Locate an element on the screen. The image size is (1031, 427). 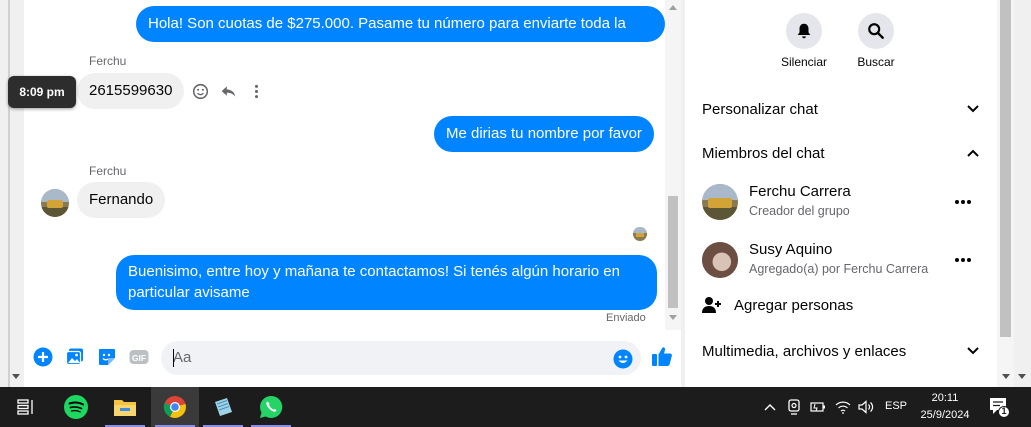
svg-text: GIF is located at coordinates (139, 358).